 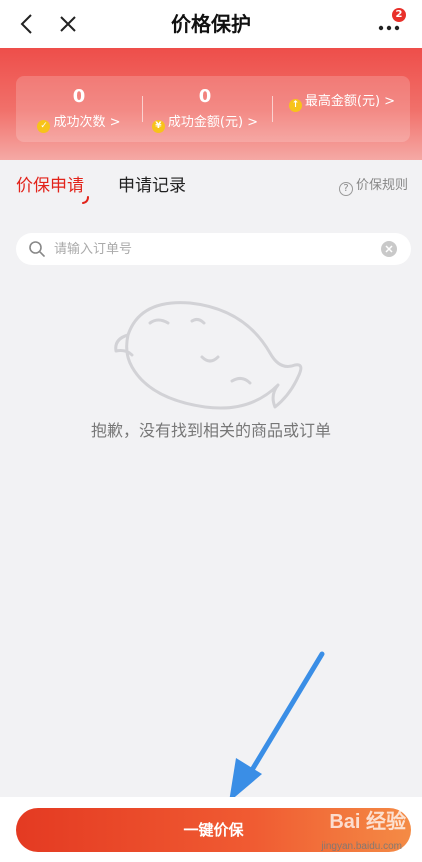 I want to click on search-icon, so click(x=37, y=249).